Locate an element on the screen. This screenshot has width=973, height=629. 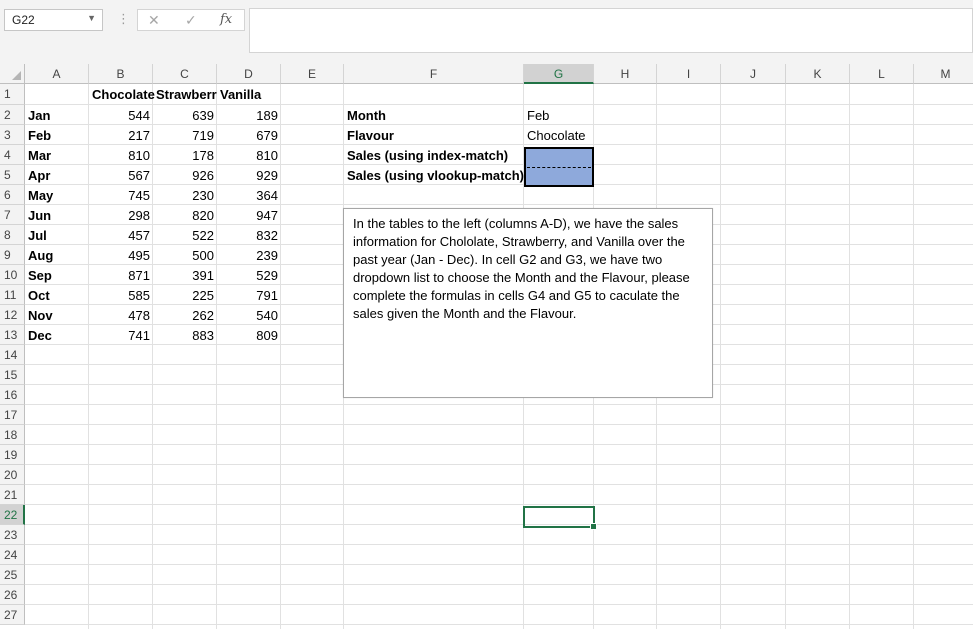
cell-value: 745 is located at coordinates (121, 195).